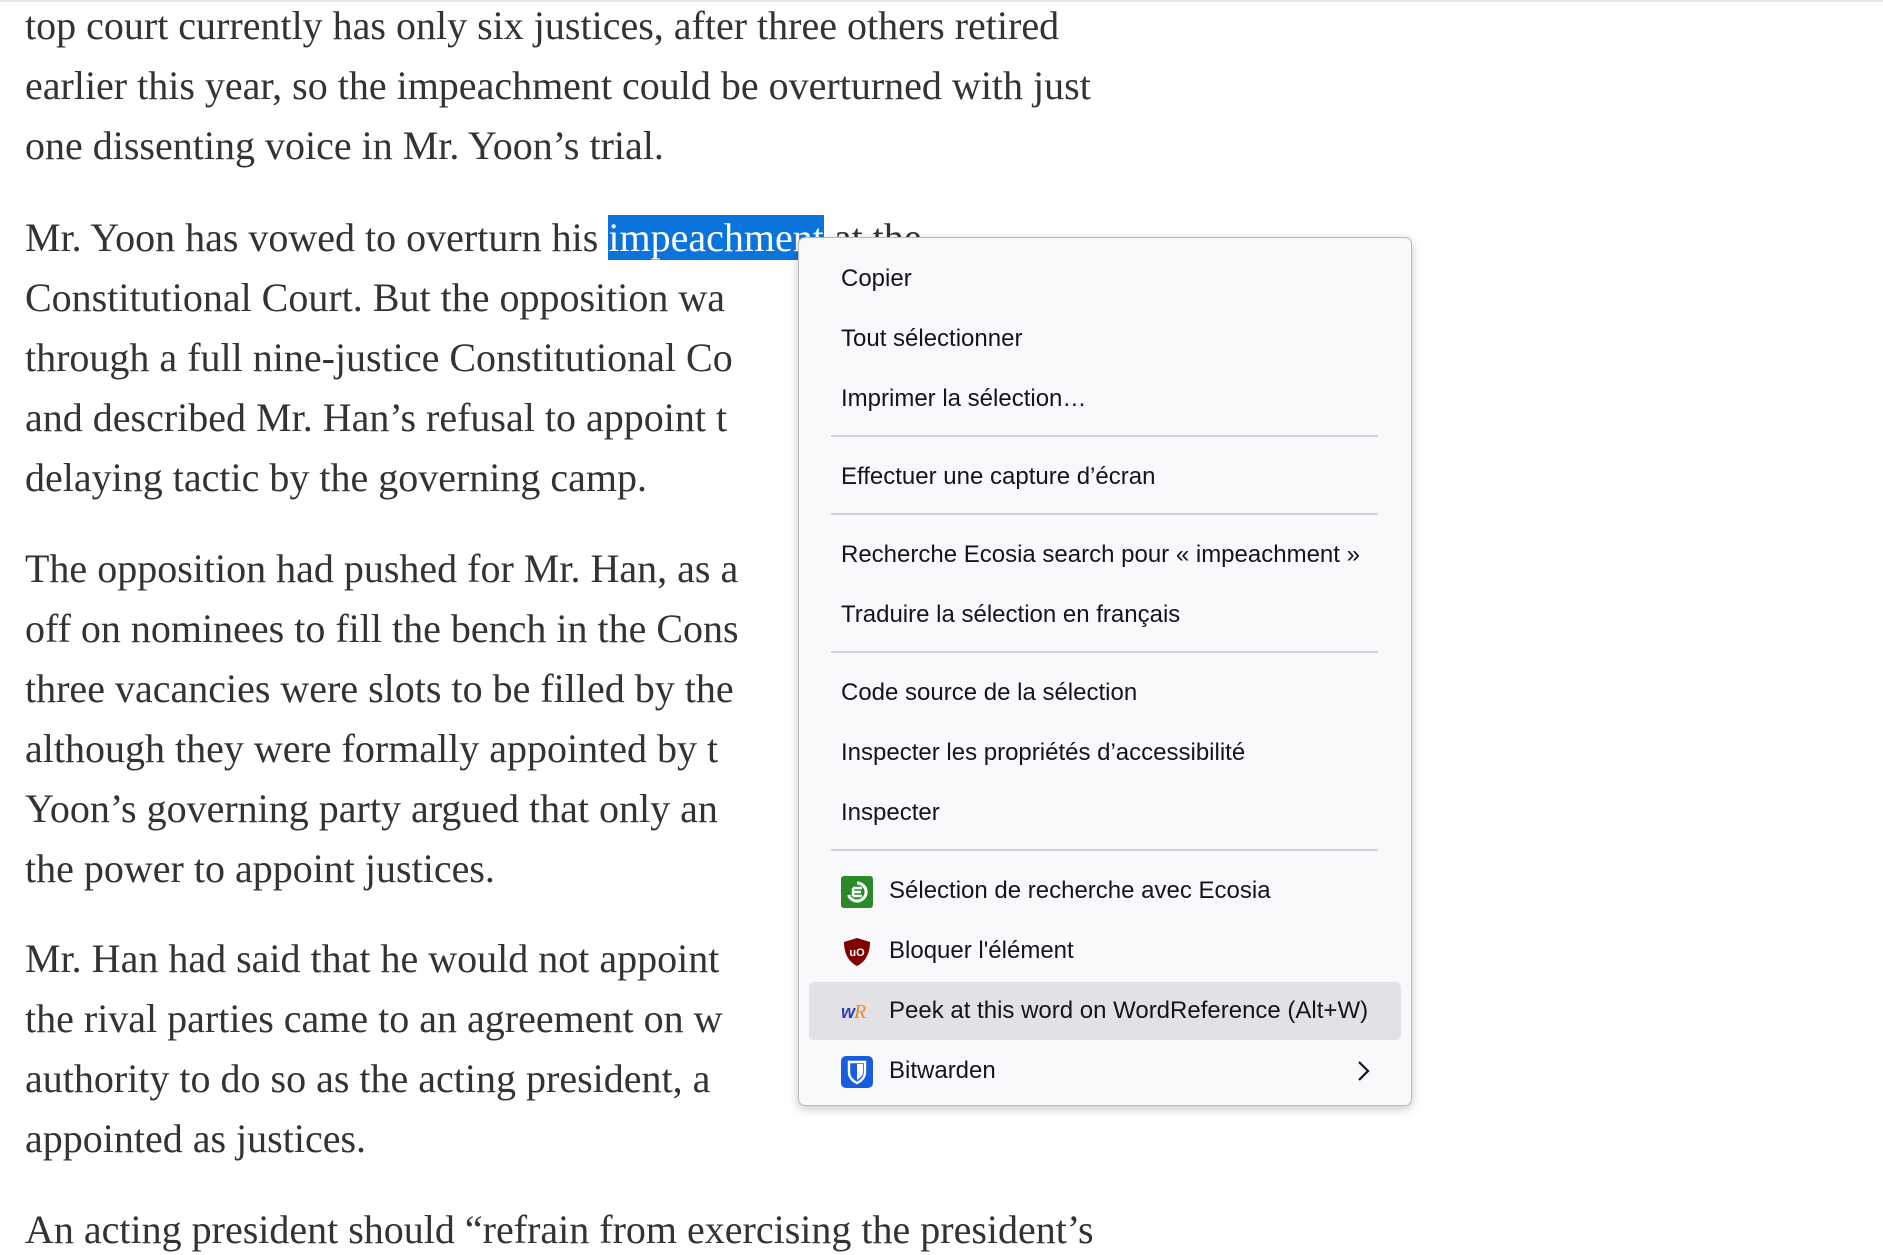 This screenshot has width=1883, height=1255. I want to click on menu-item-label: Sélection de recherche avec Ecosia, so click(1080, 890).